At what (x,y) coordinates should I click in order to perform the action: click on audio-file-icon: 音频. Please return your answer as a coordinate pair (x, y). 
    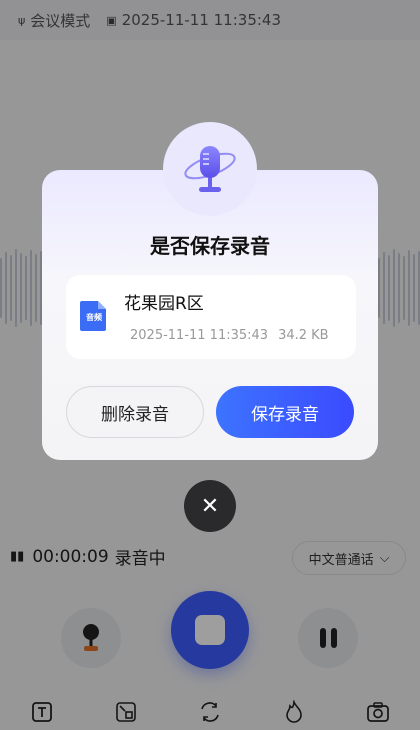
    Looking at the image, I should click on (94, 316).